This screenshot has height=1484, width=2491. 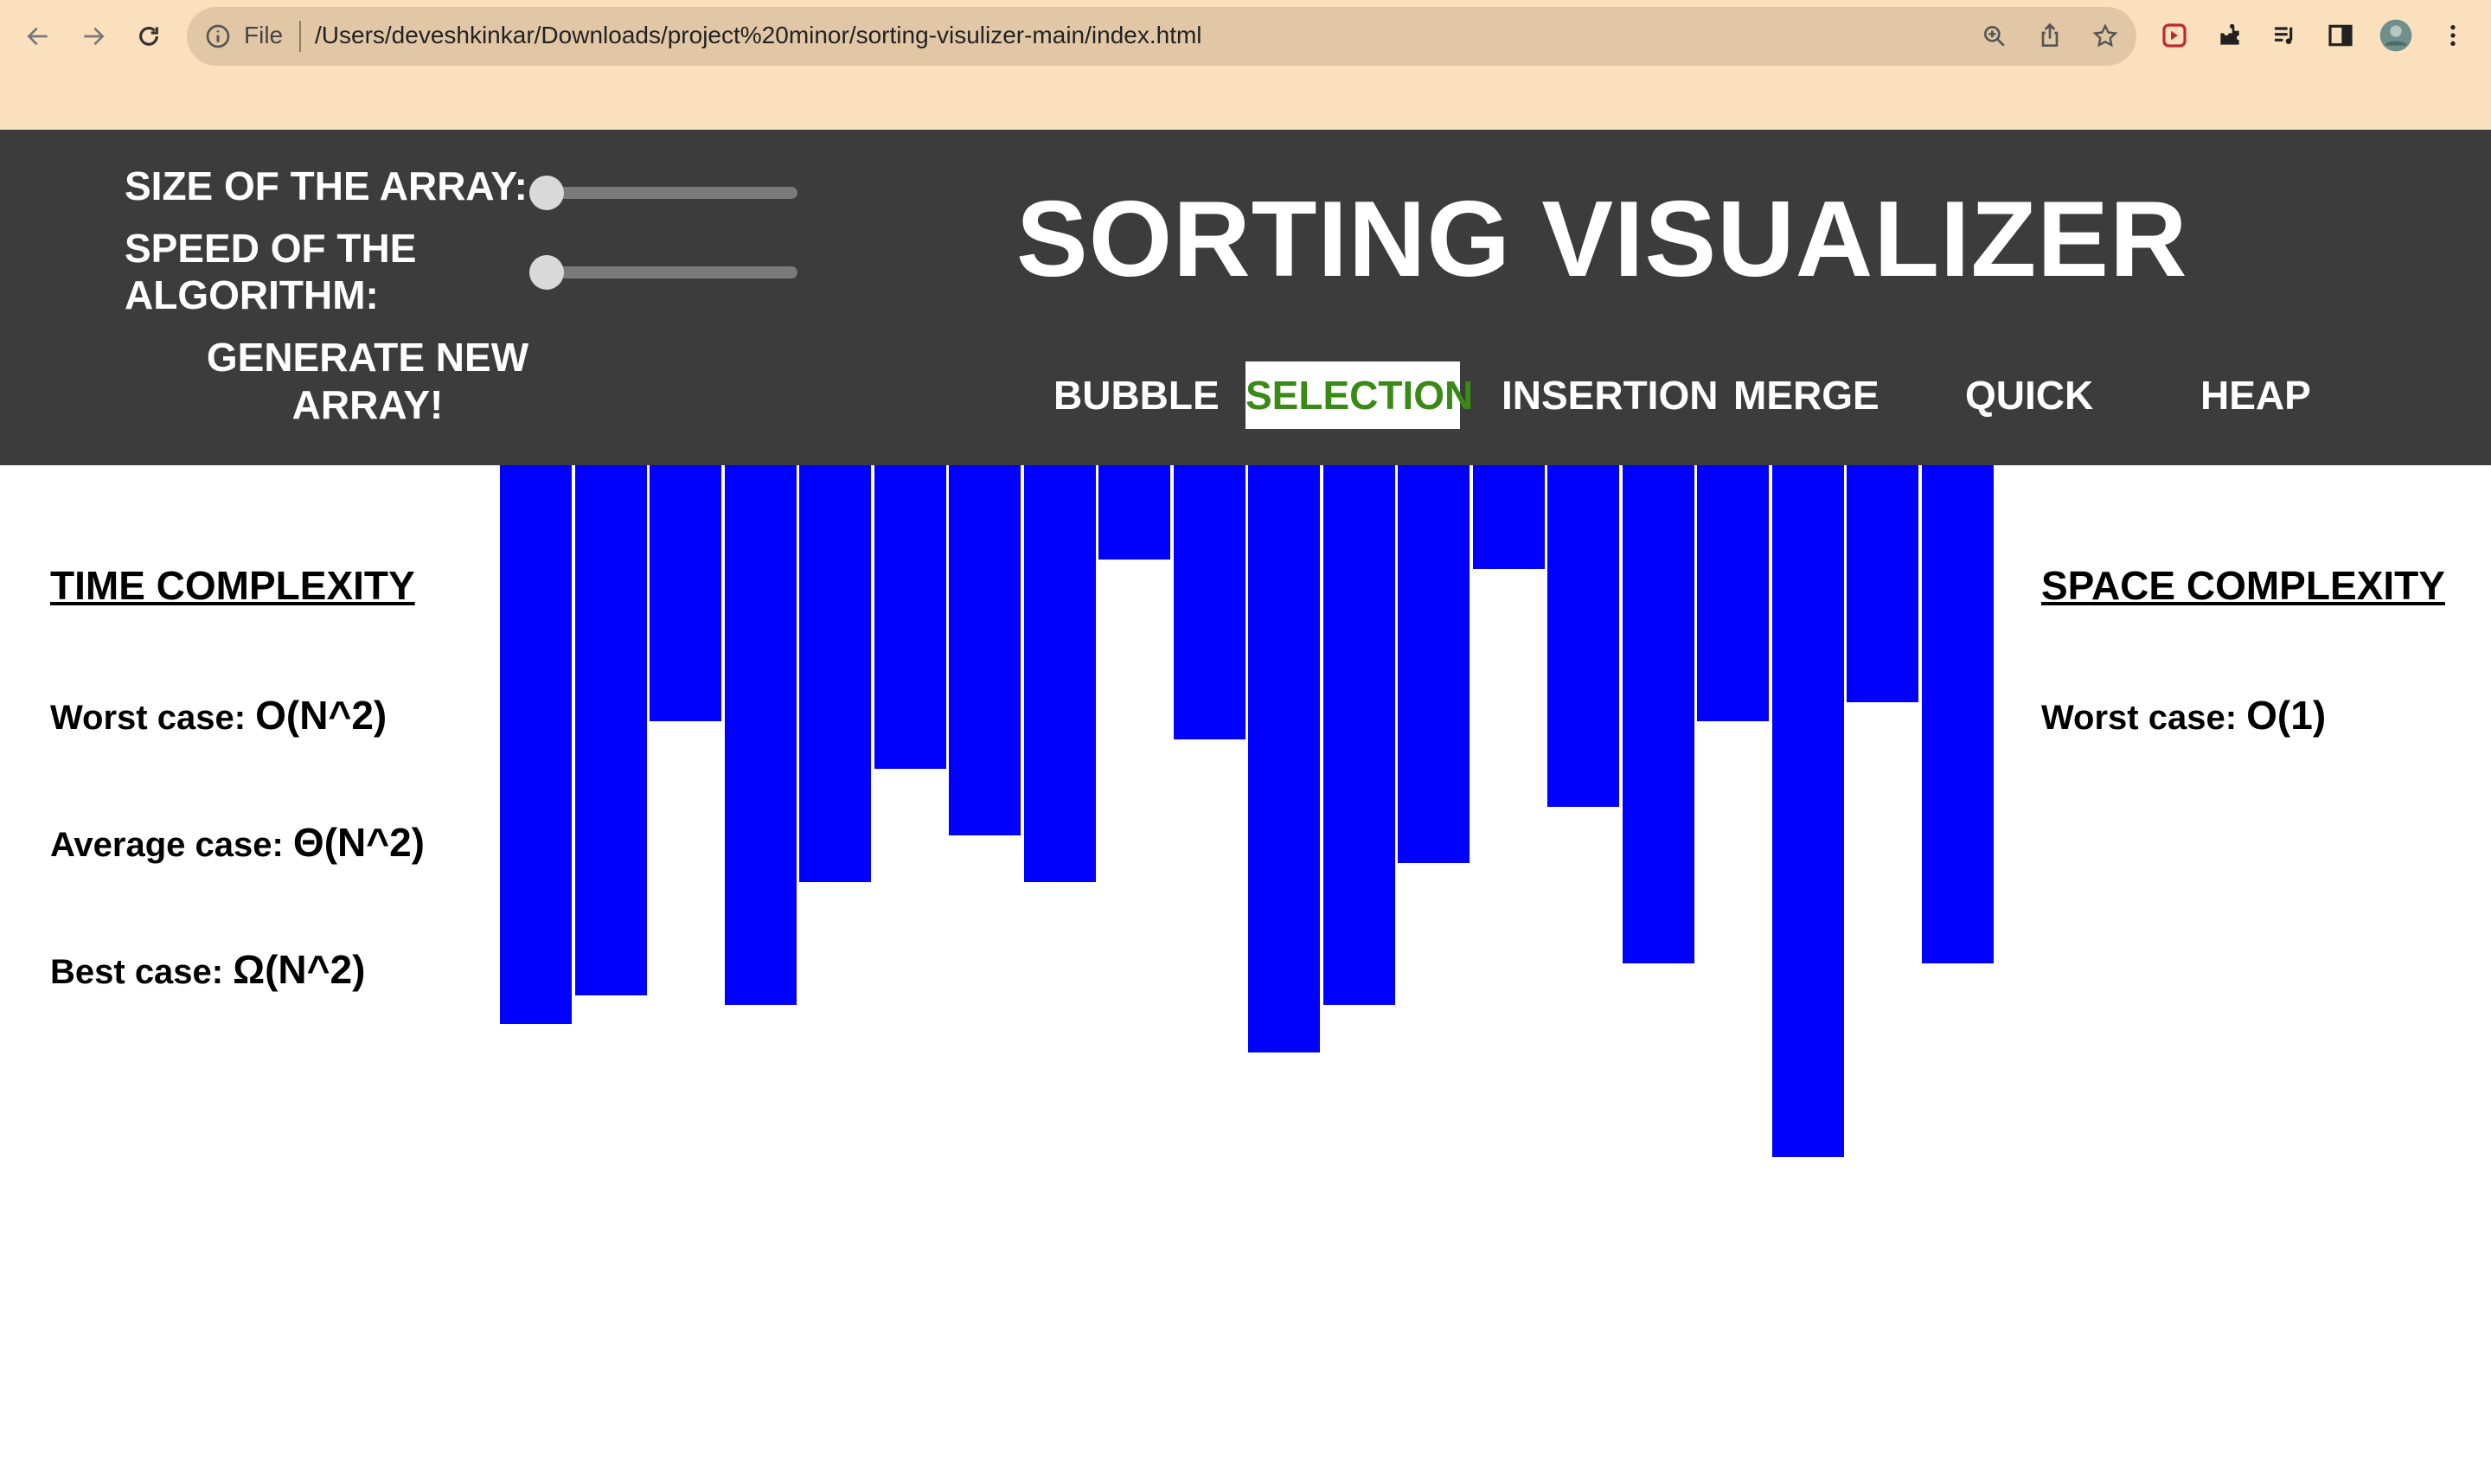 What do you see at coordinates (1359, 395) in the screenshot?
I see `algo-button-selection: SELECTION` at bounding box center [1359, 395].